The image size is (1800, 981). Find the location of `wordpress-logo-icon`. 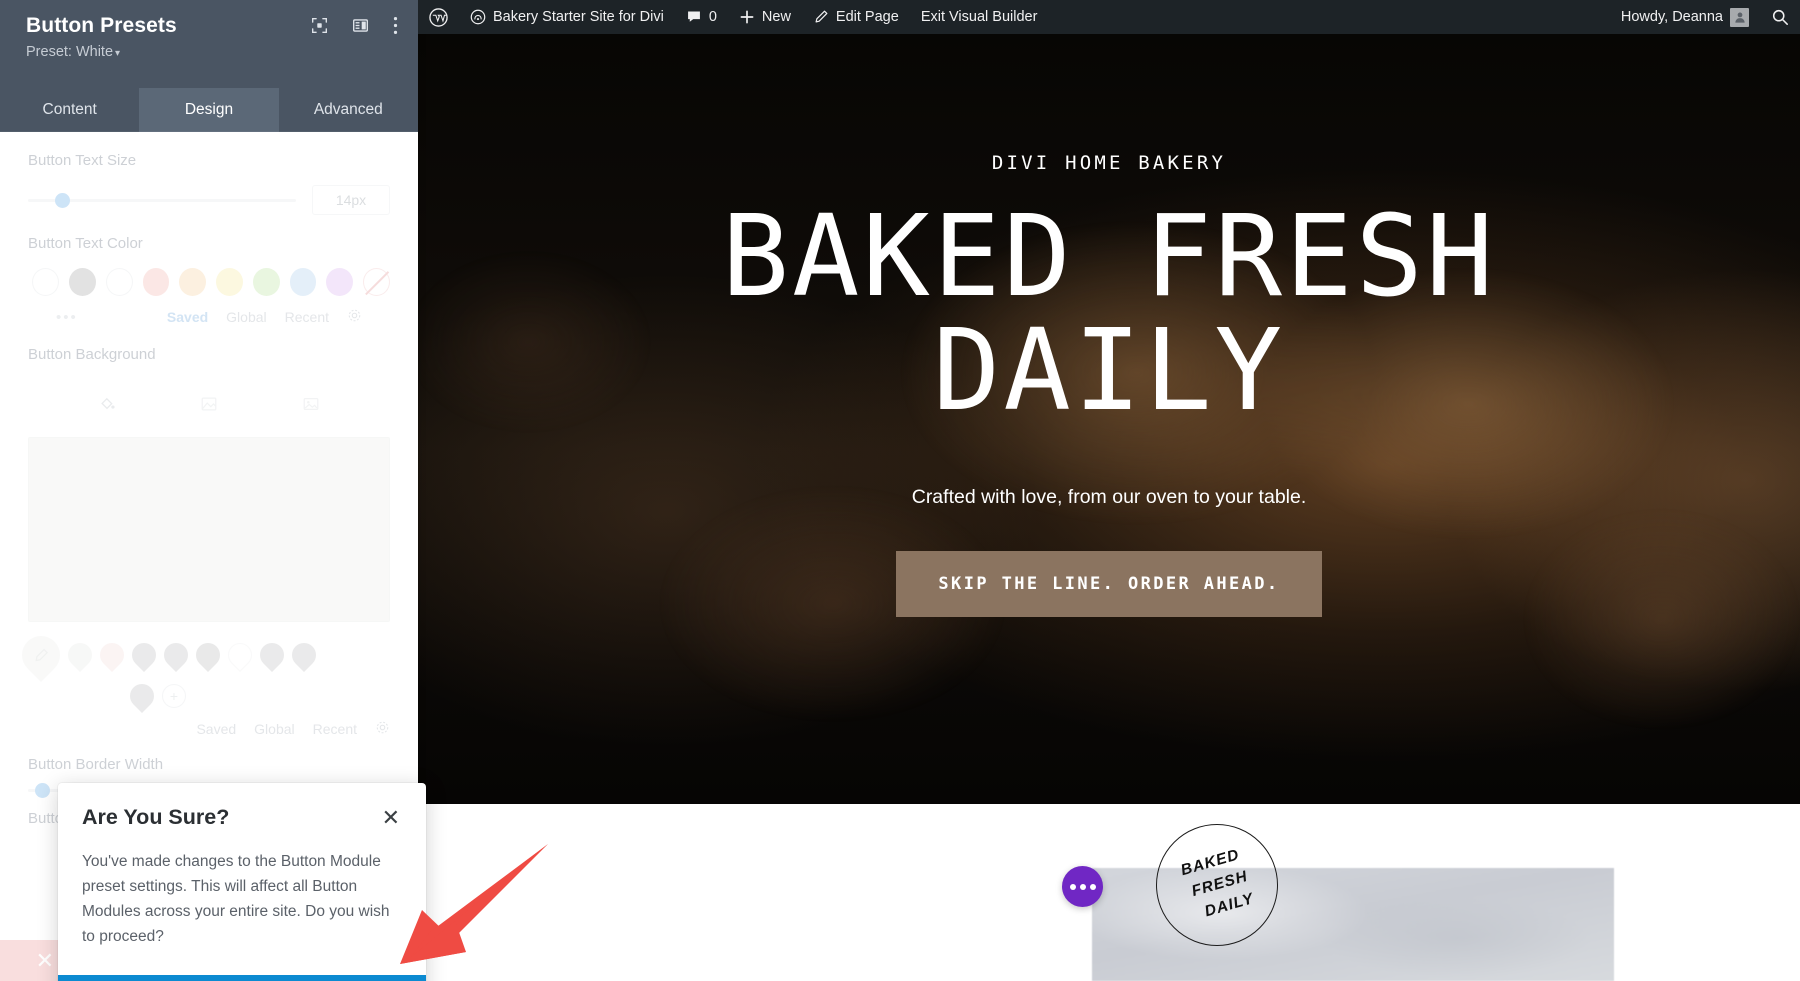

wordpress-logo-icon is located at coordinates (438, 17).